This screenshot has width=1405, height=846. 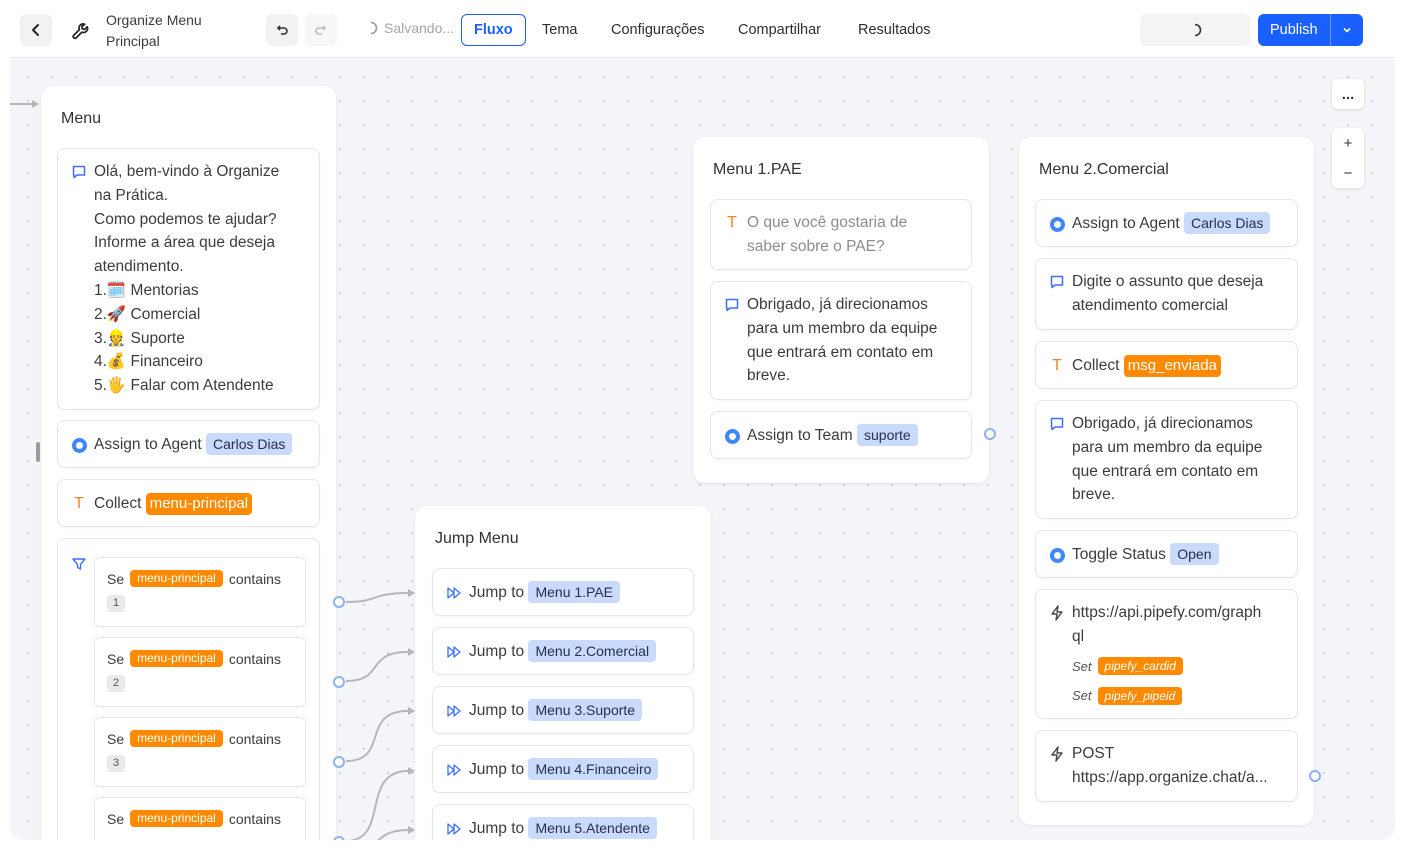 What do you see at coordinates (1078, 636) in the screenshot?
I see `text-line: ql` at bounding box center [1078, 636].